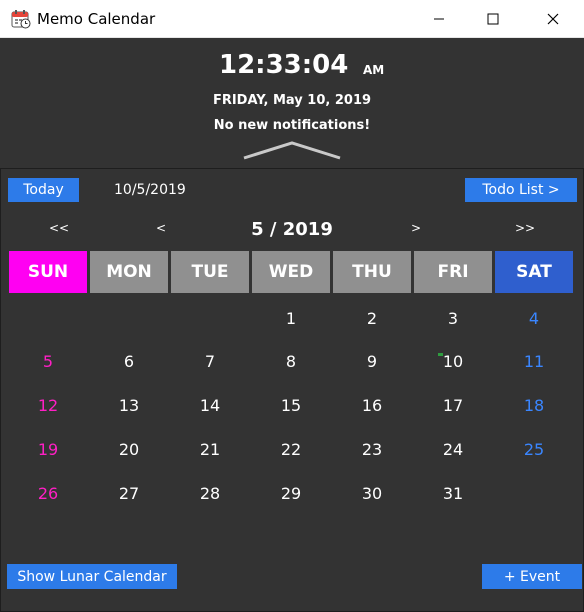 The height and width of the screenshot is (612, 584). I want to click on calendar-icon, so click(21, 19).